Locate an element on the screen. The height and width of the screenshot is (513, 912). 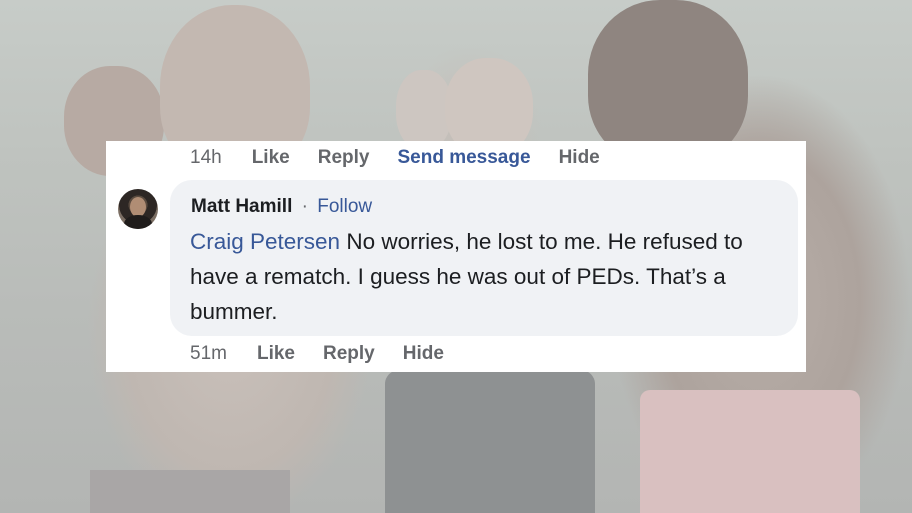
avatar is located at coordinates (138, 209).